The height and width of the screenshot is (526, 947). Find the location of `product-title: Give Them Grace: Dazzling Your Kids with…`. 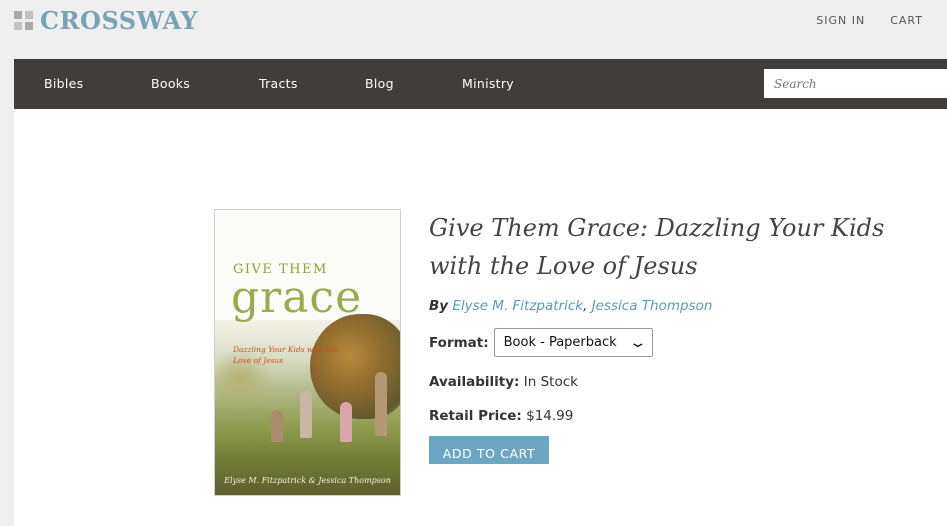

product-title: Give Them Grace: Dazzling Your Kids with… is located at coordinates (657, 247).